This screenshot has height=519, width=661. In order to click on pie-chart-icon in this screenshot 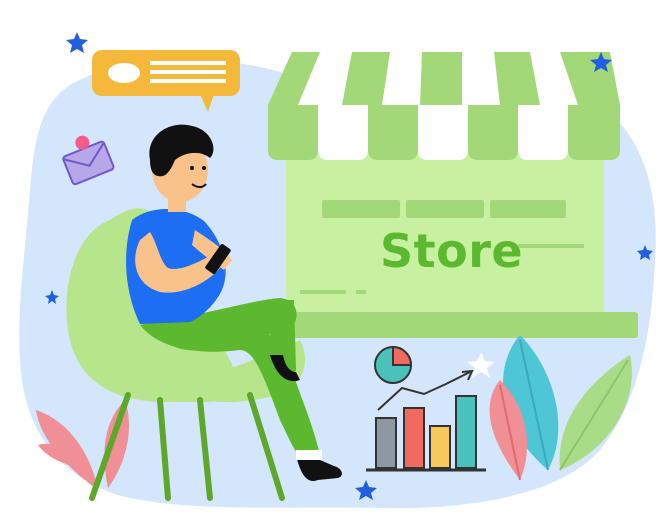, I will do `click(393, 364)`.